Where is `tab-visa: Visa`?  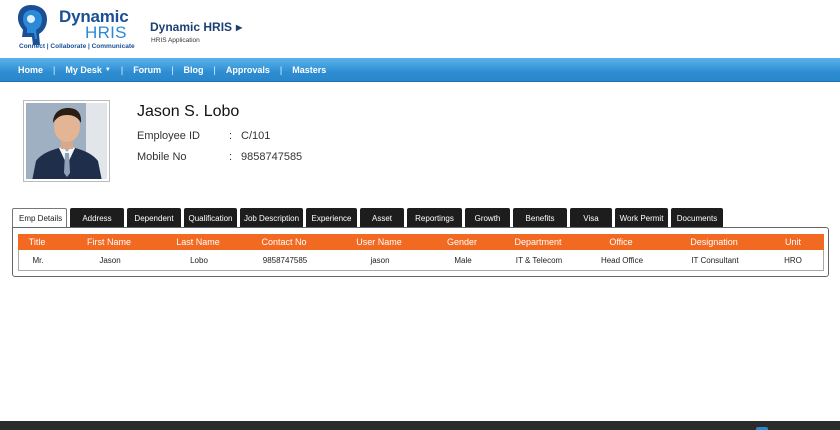 tab-visa: Visa is located at coordinates (591, 218).